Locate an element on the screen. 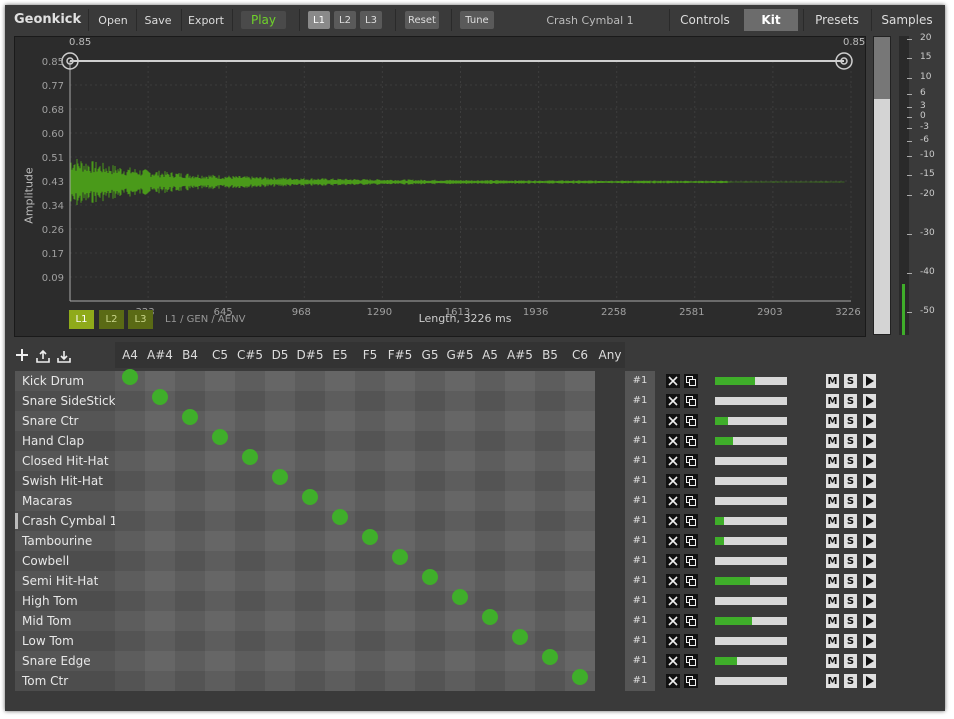  tab-presets: Presets is located at coordinates (837, 20).